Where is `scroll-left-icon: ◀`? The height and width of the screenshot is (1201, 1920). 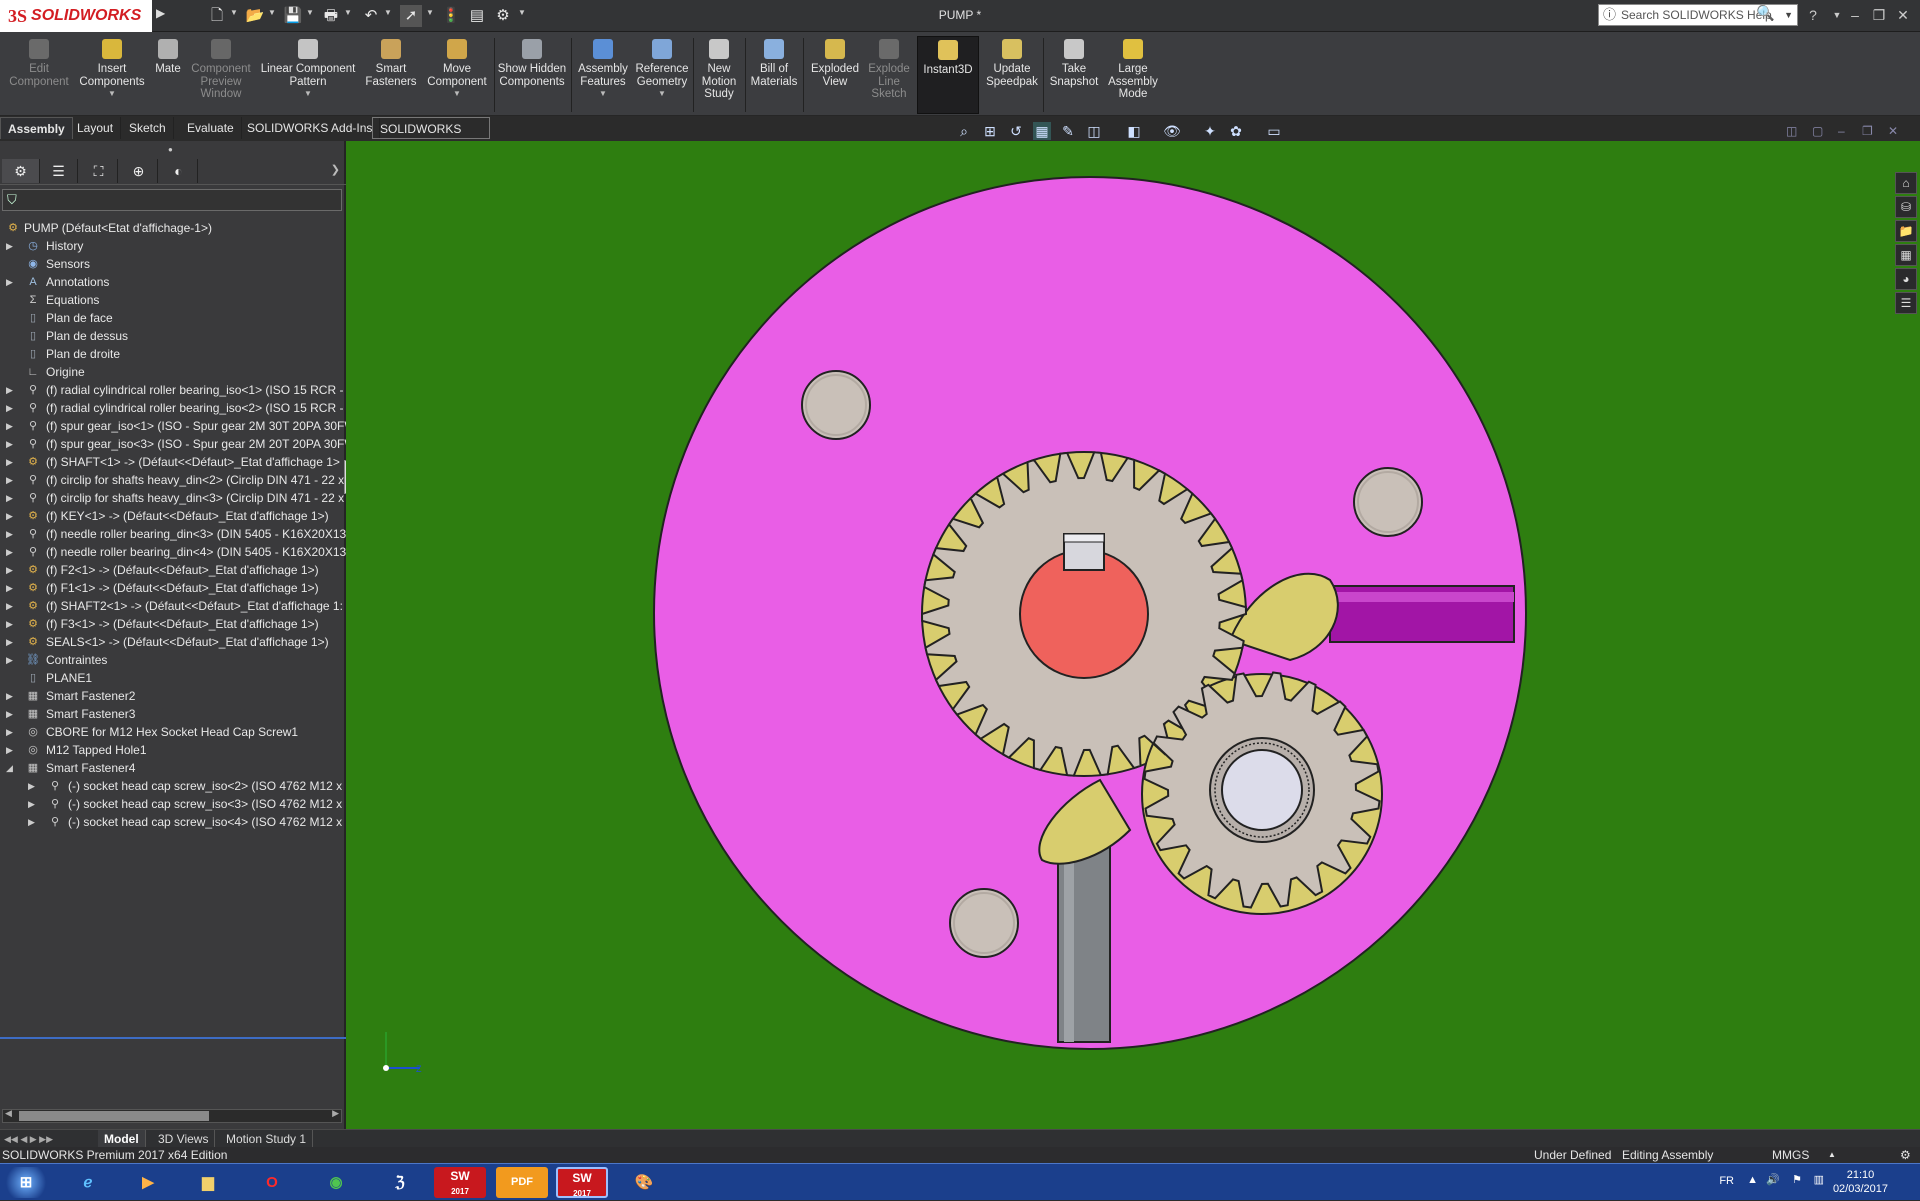
scroll-left-icon: ◀ is located at coordinates (8, 1113).